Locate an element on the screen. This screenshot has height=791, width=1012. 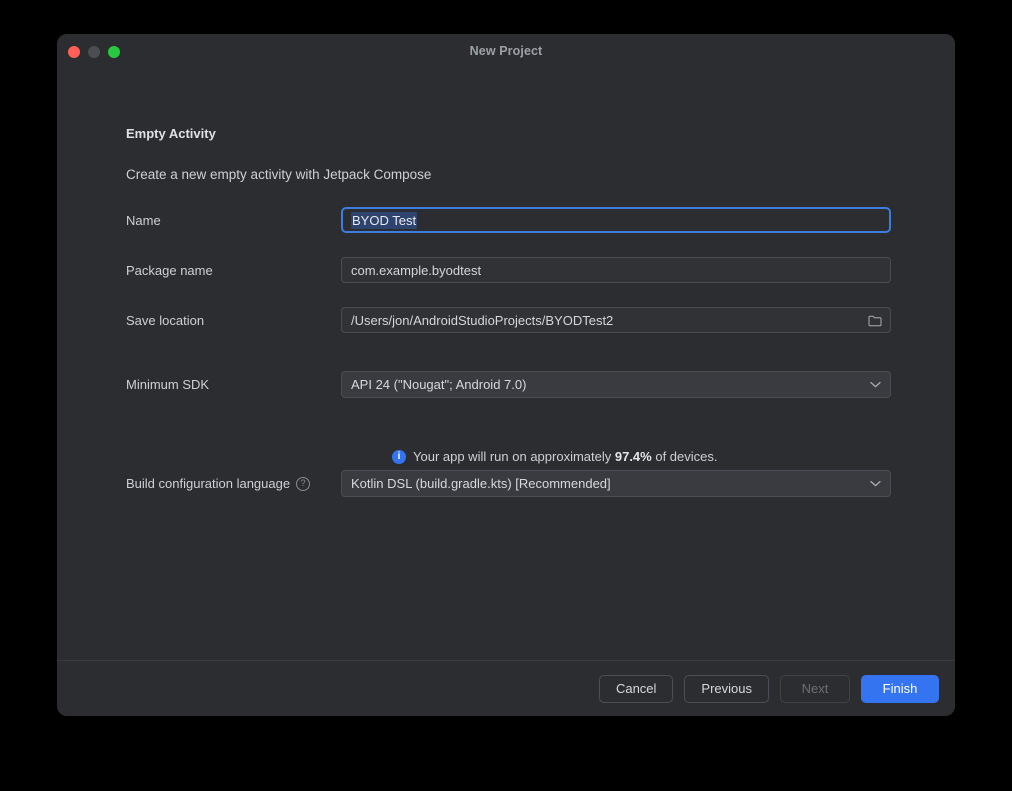
coverage-suffix: of devices. is located at coordinates (684, 456).